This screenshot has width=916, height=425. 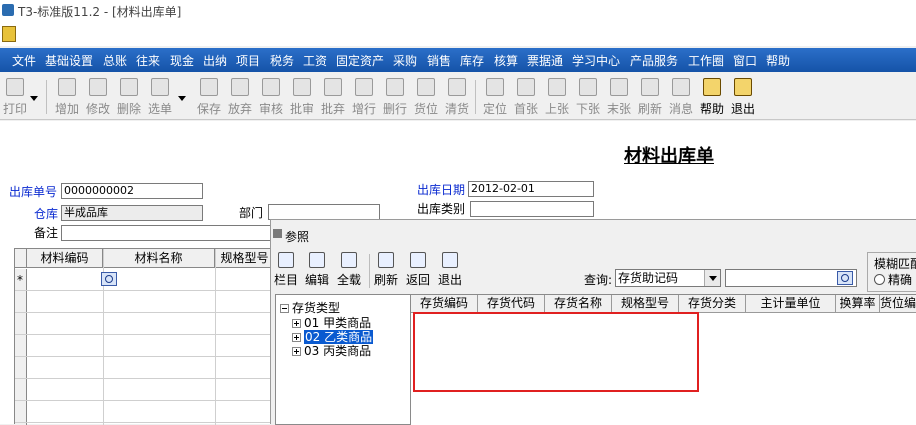 What do you see at coordinates (315, 60) in the screenshot?
I see `menu-salary: 工资` at bounding box center [315, 60].